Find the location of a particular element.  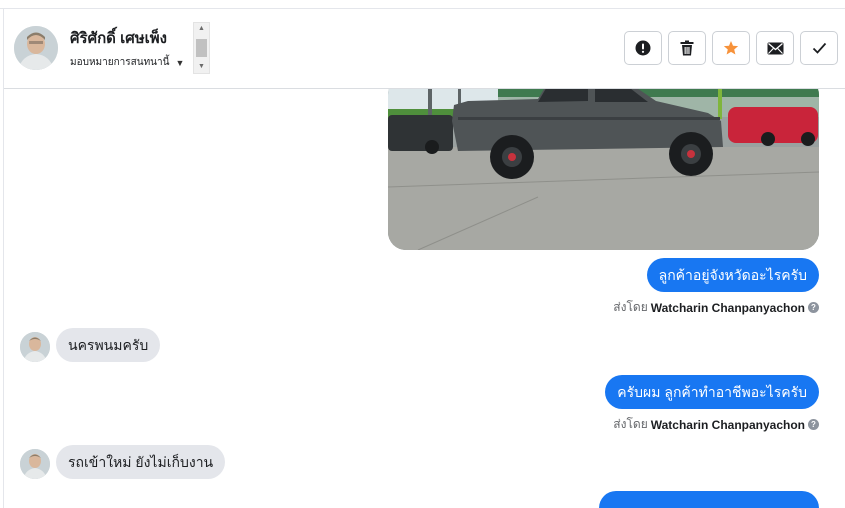

envelope-icon is located at coordinates (775, 48).